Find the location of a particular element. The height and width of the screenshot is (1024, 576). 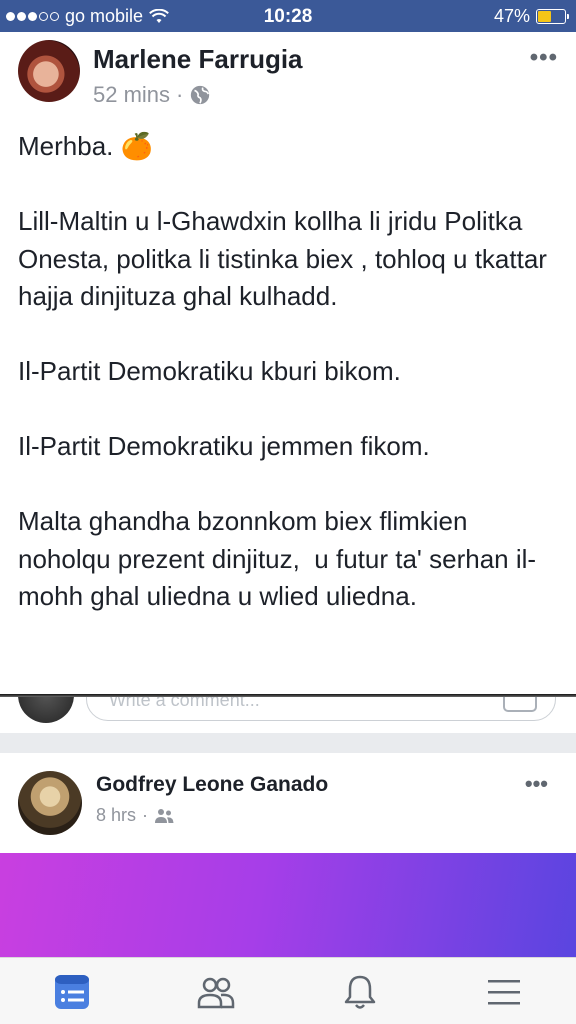

tab-news-feed is located at coordinates (72, 992).